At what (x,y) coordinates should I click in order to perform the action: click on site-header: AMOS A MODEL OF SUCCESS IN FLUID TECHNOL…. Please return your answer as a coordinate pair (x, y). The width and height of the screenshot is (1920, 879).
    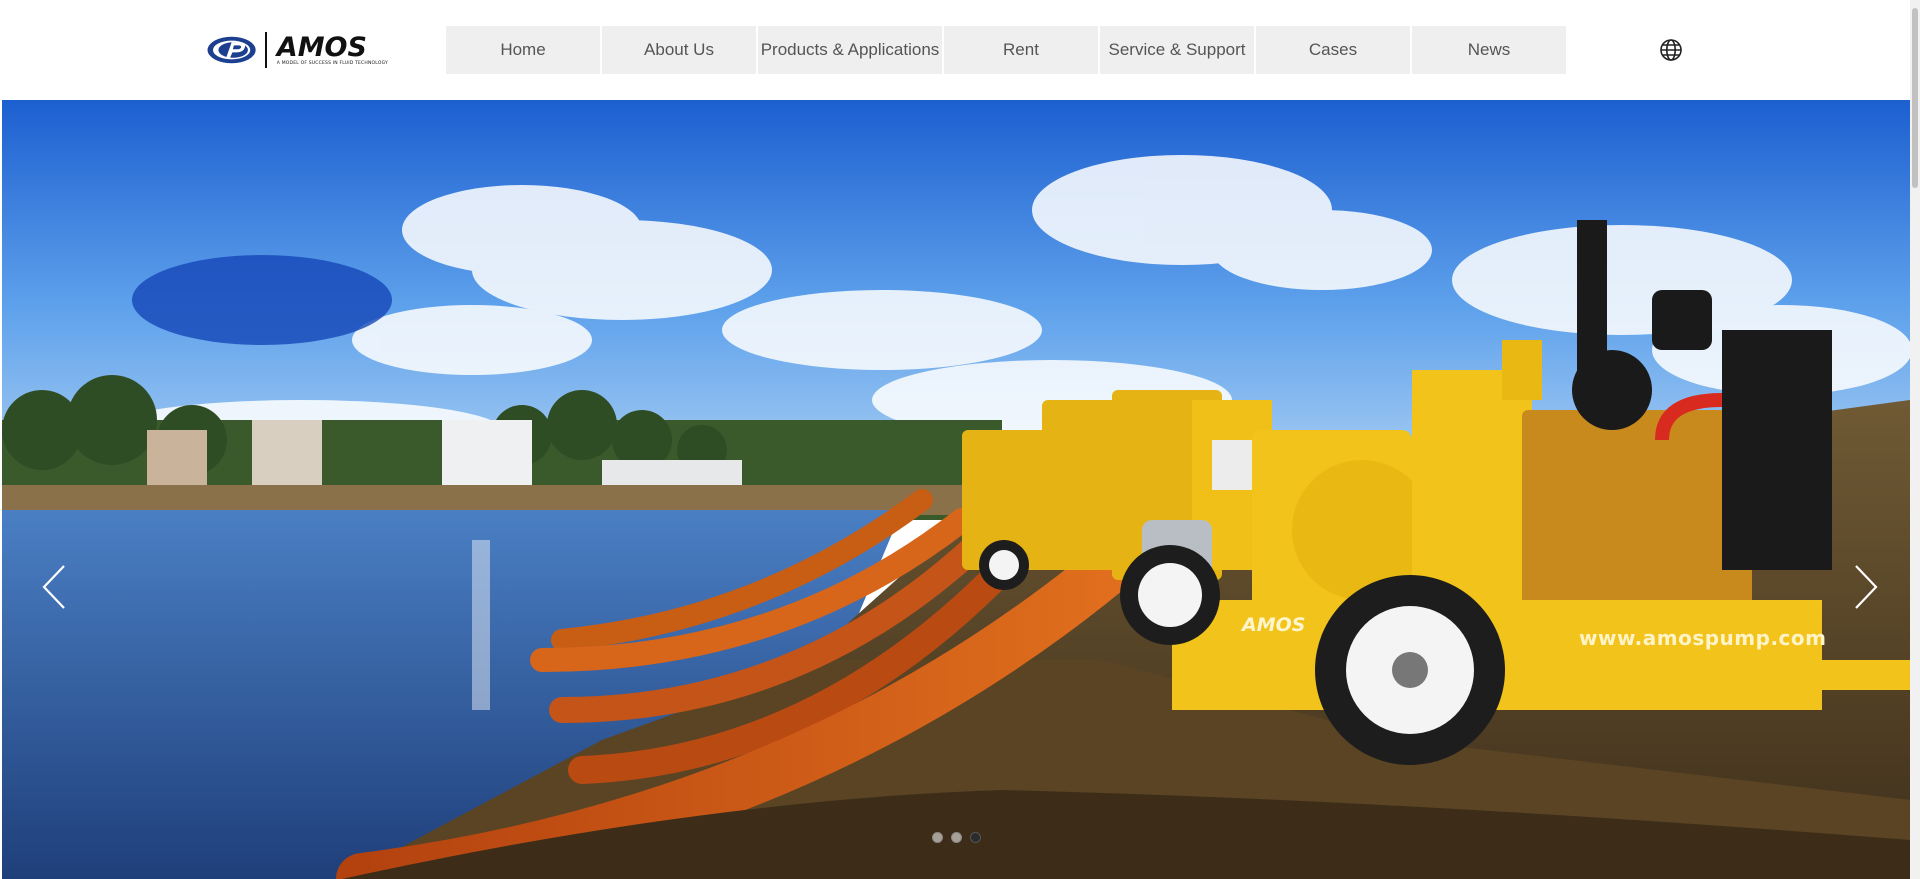
    Looking at the image, I should click on (960, 50).